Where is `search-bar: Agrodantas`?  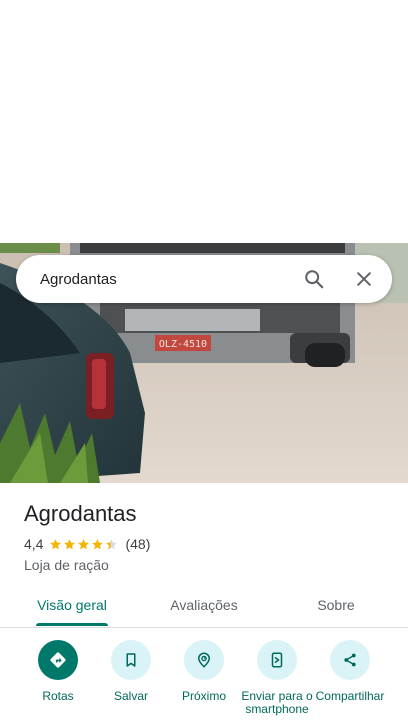
search-bar: Agrodantas is located at coordinates (204, 279).